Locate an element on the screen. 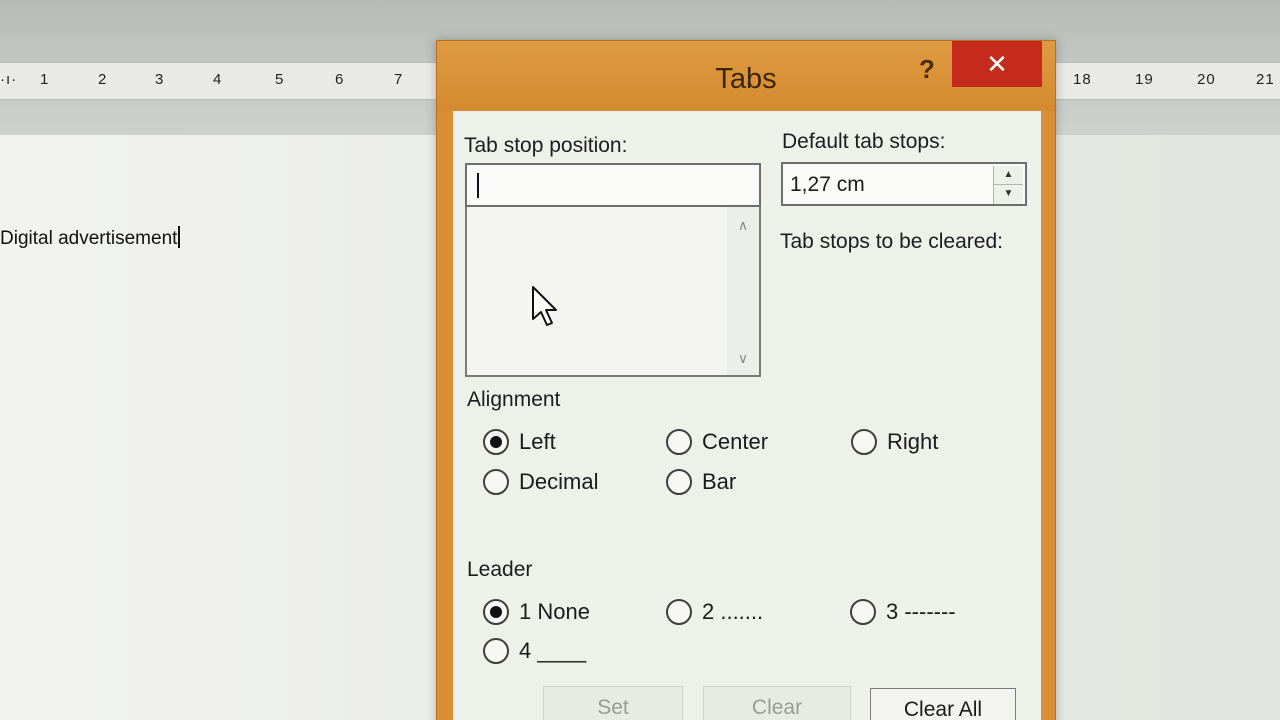  radio-label: Bar is located at coordinates (719, 481).